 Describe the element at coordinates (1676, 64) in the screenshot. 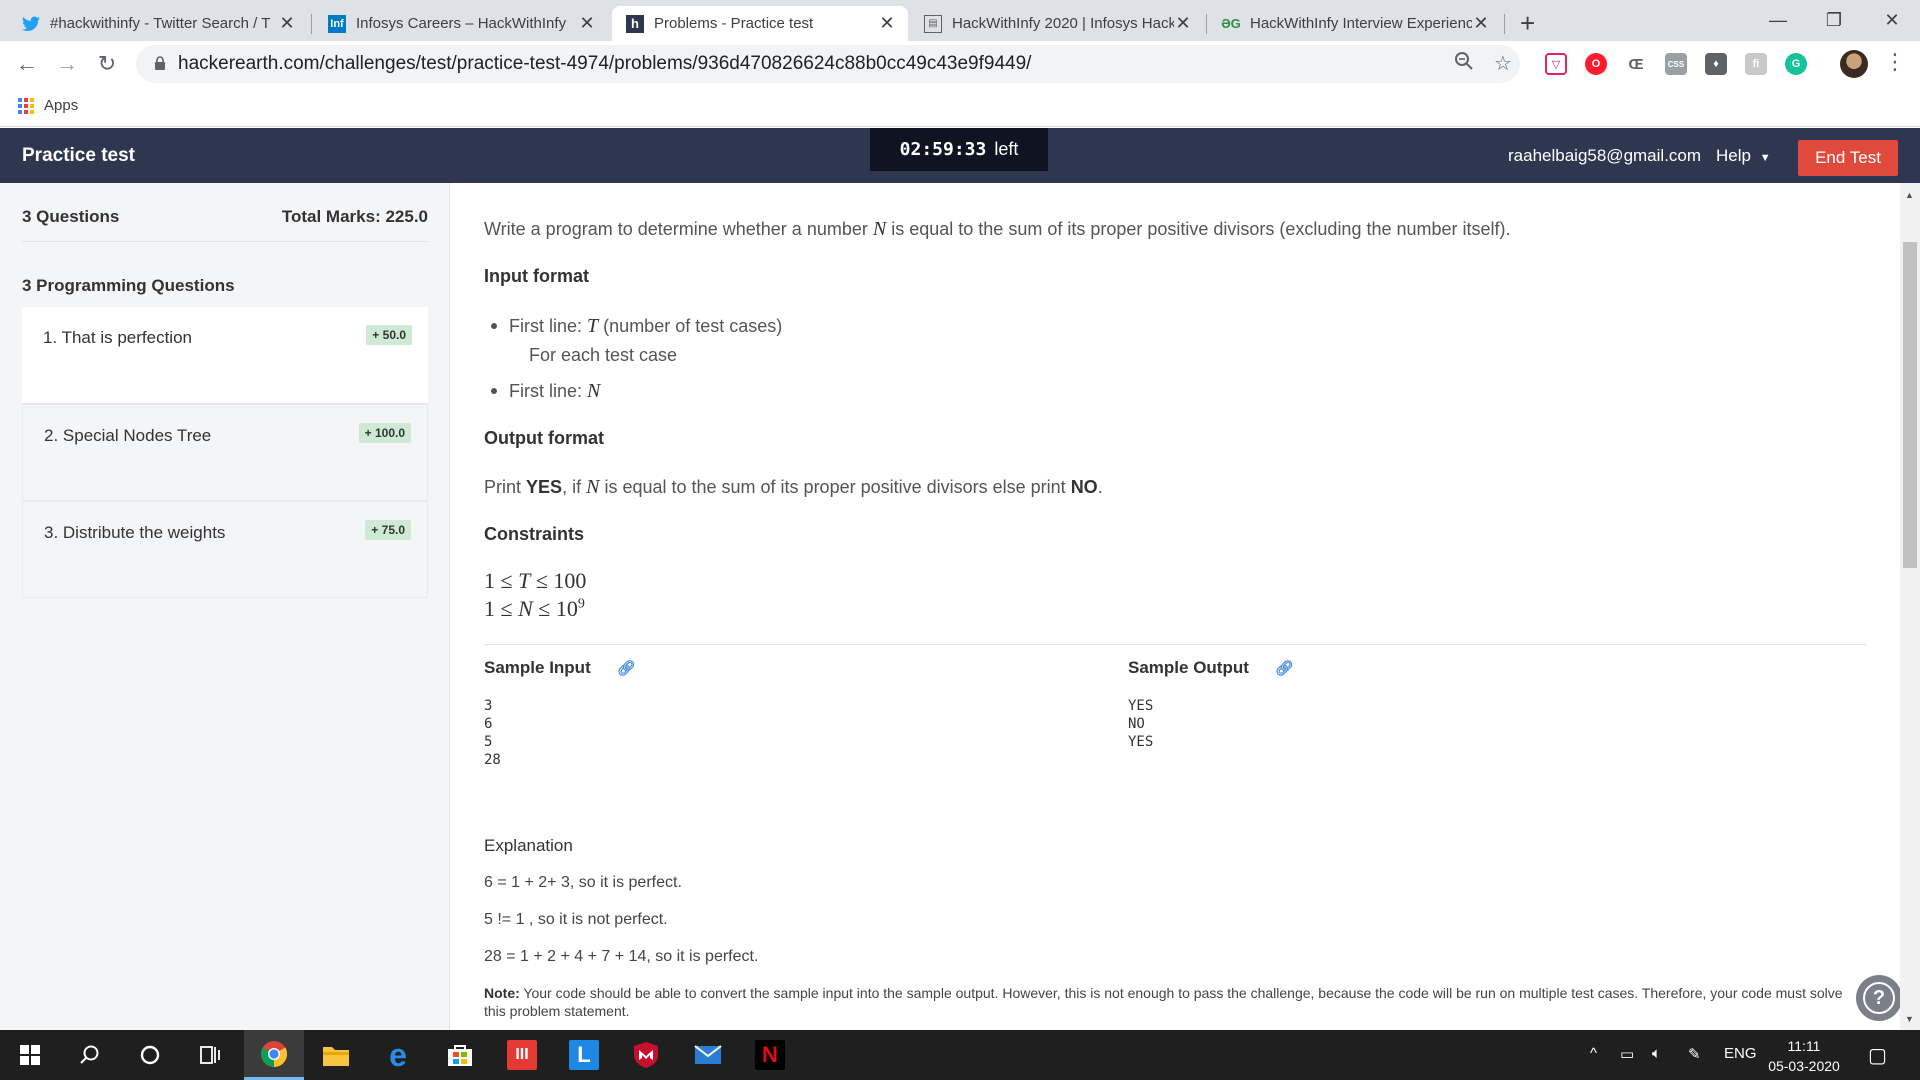

I see `css-extension-icon: CSS` at that location.